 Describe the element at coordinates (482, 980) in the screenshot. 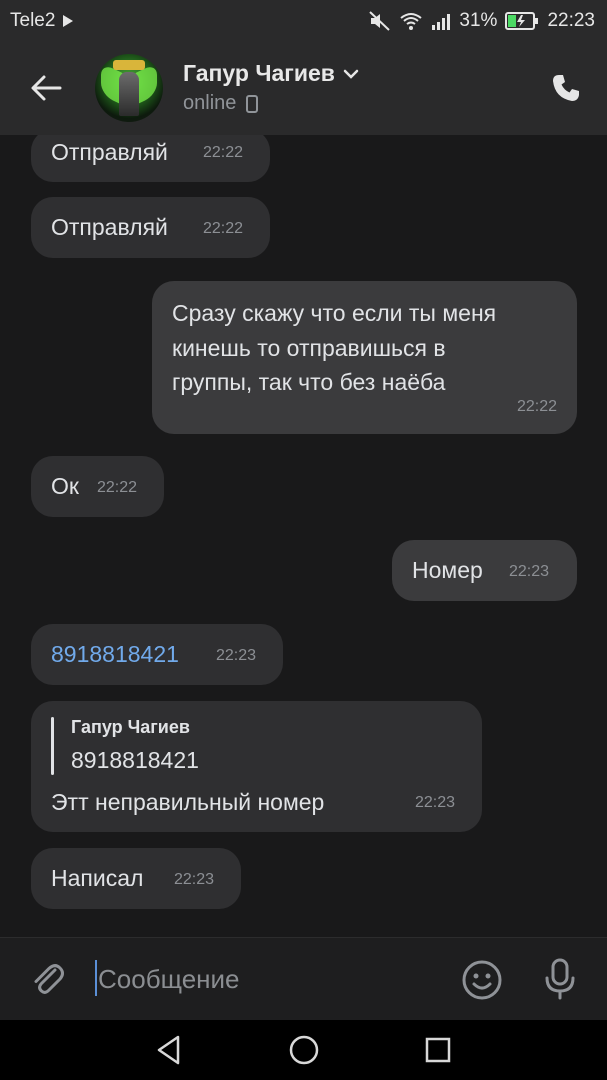

I see `emoji-icon` at that location.